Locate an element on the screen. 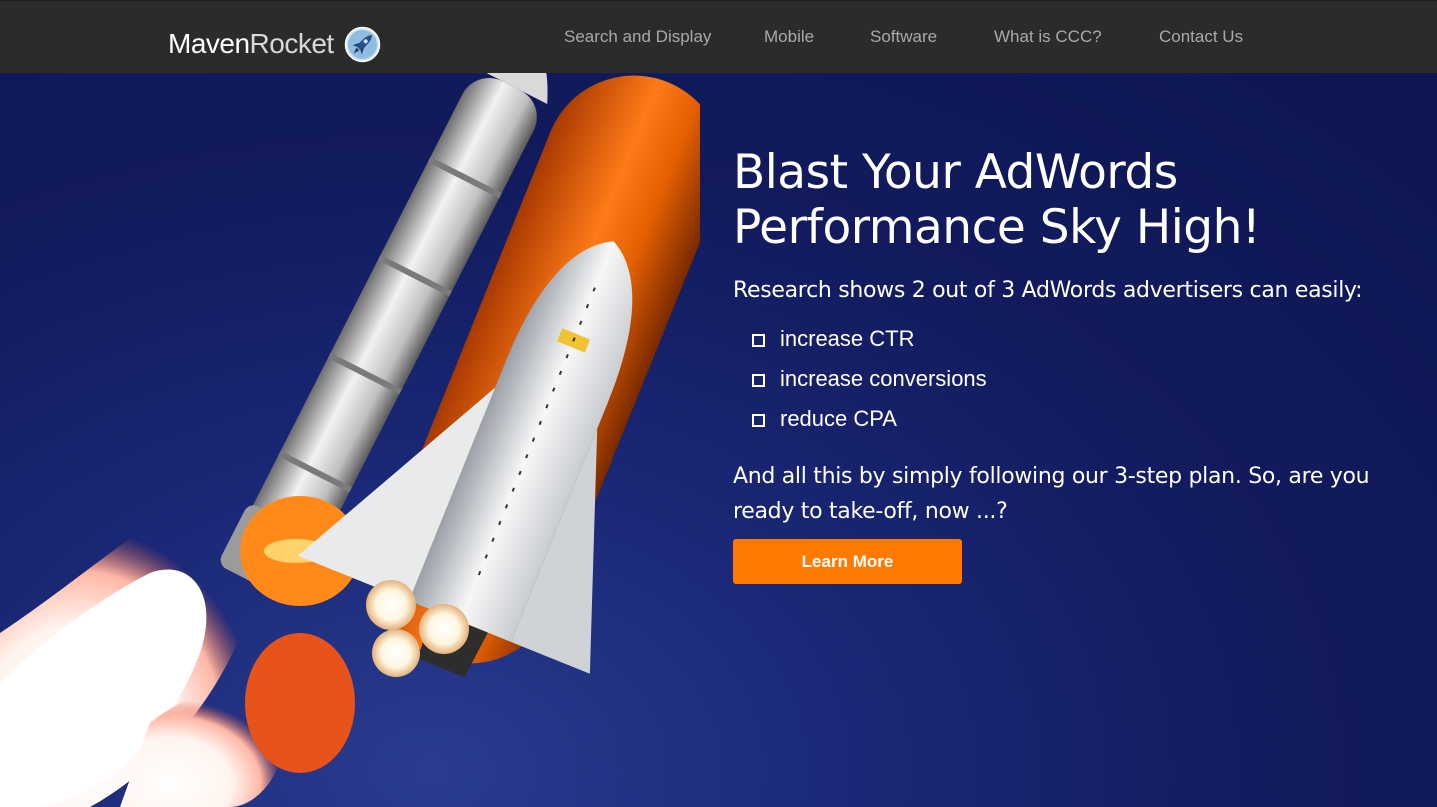  list-item: reduce CPA is located at coordinates (869, 419).